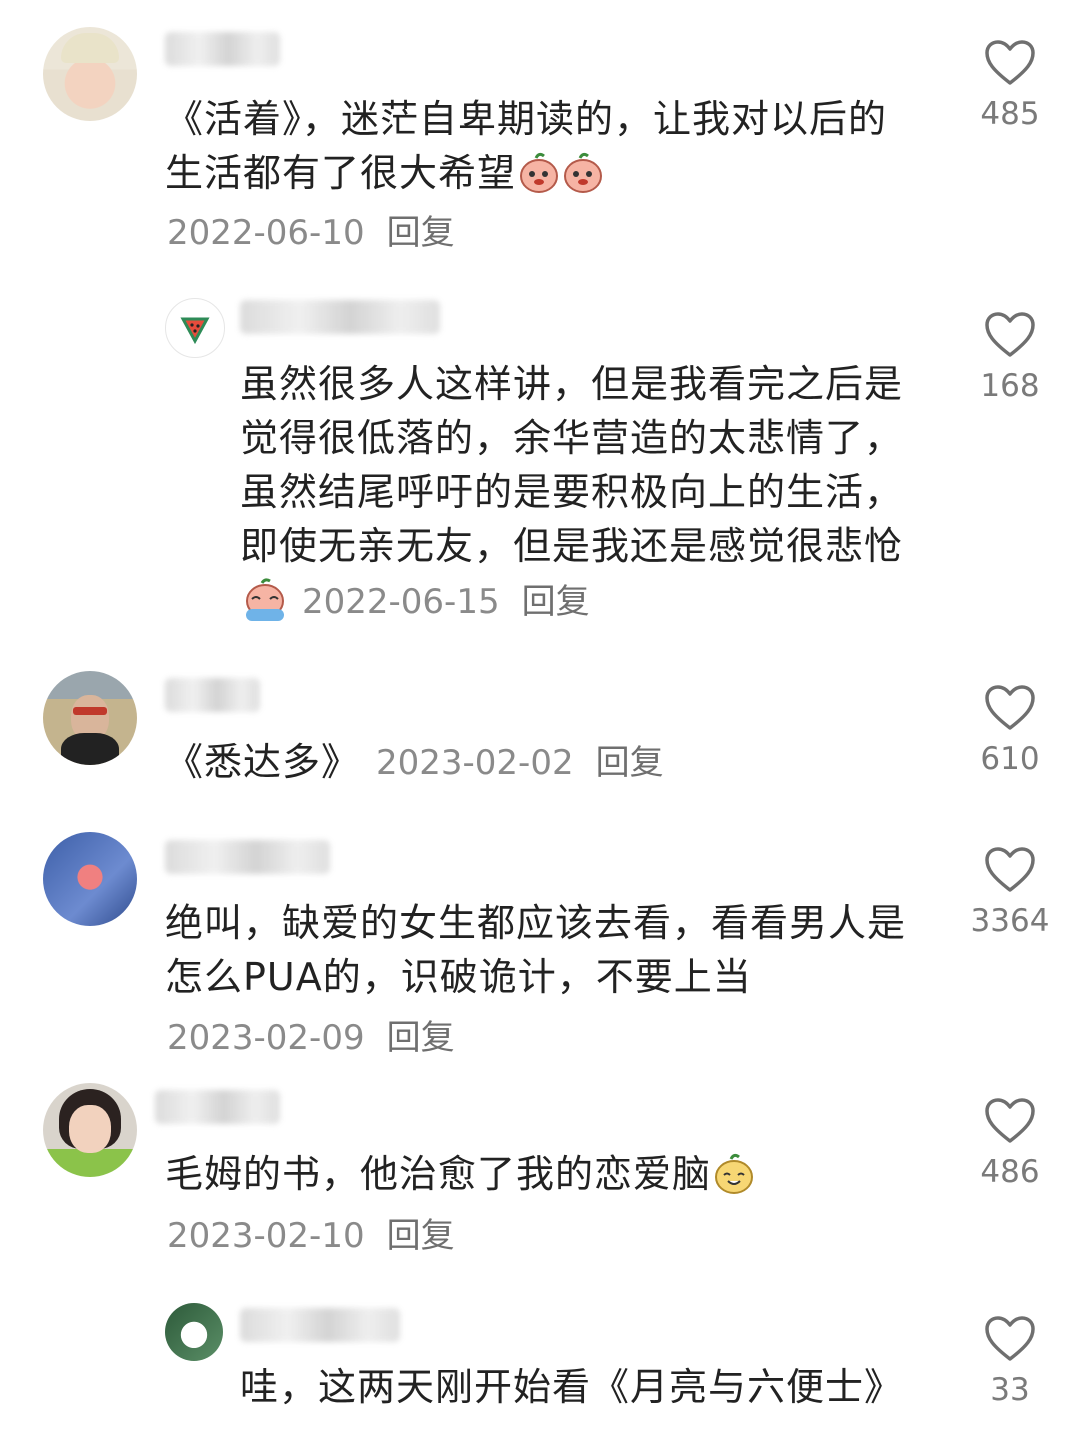 The height and width of the screenshot is (1433, 1080). Describe the element at coordinates (266, 233) in the screenshot. I see `comment-date: 2022-06-10` at that location.